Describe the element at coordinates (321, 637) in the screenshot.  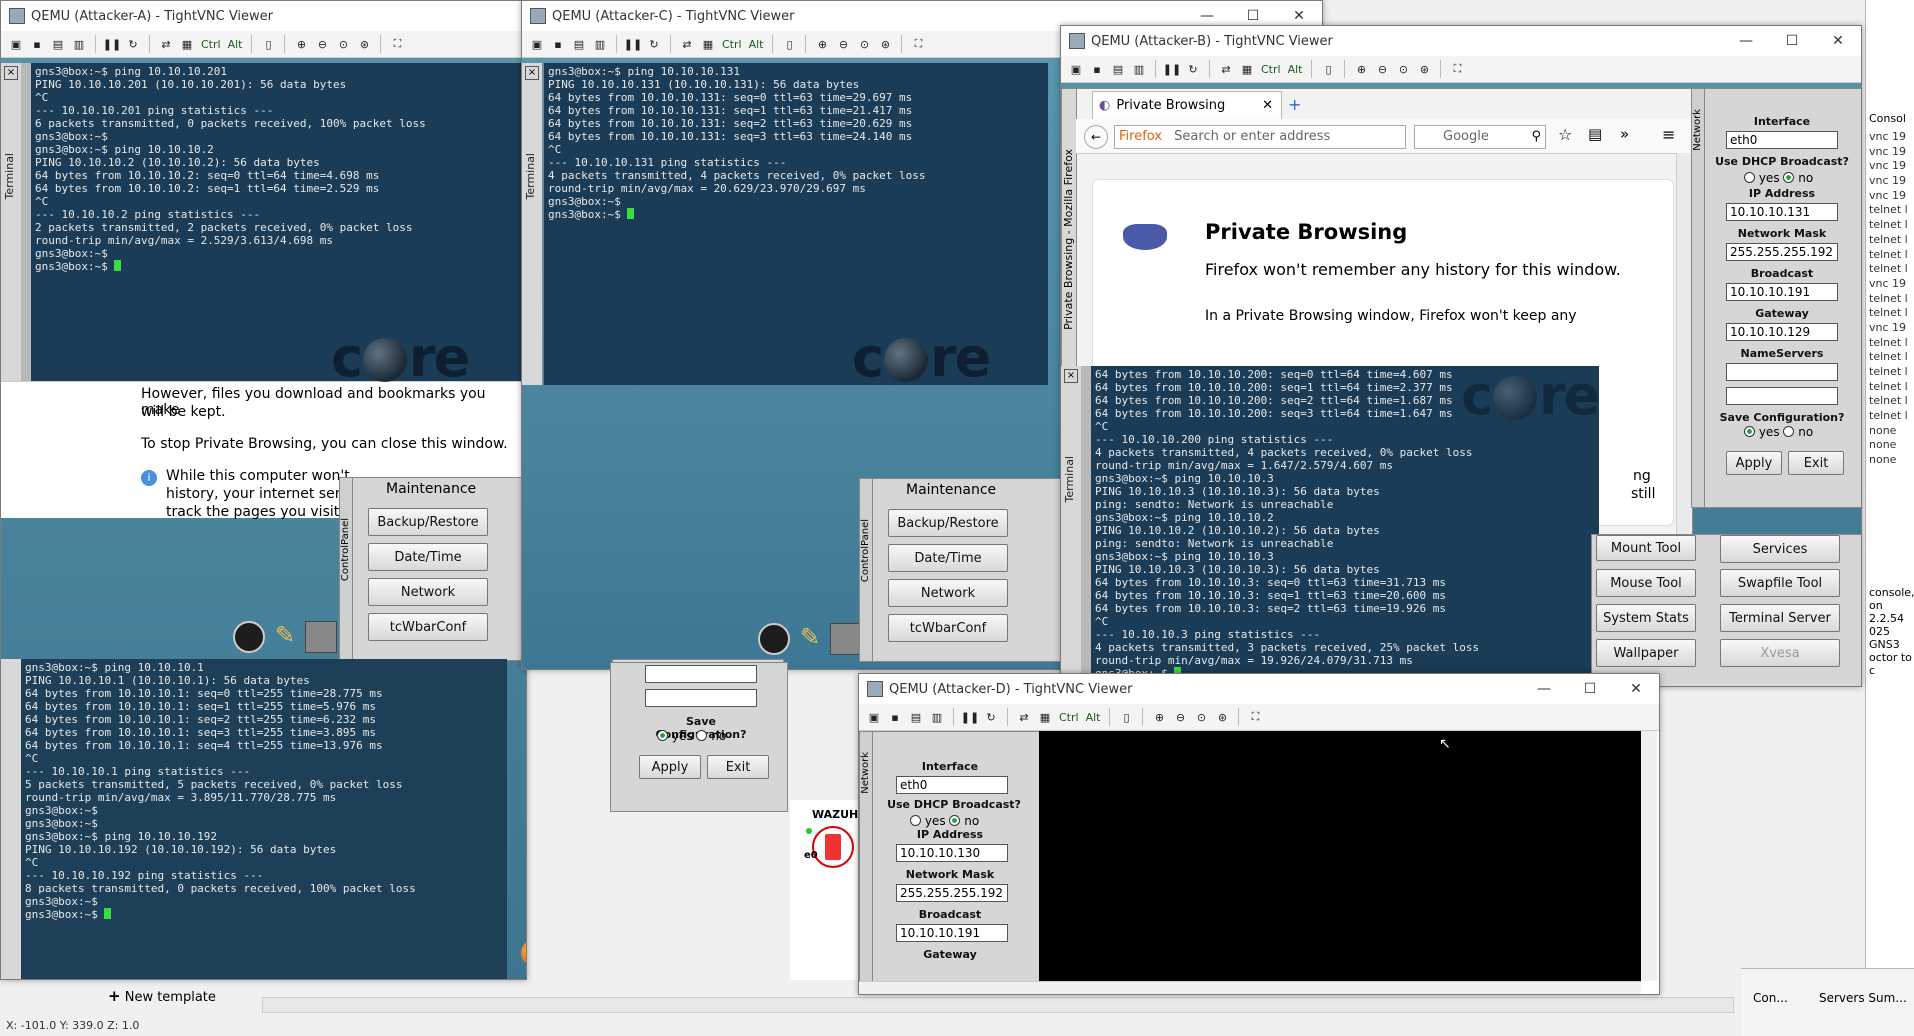
I see `control-panel-icon` at that location.